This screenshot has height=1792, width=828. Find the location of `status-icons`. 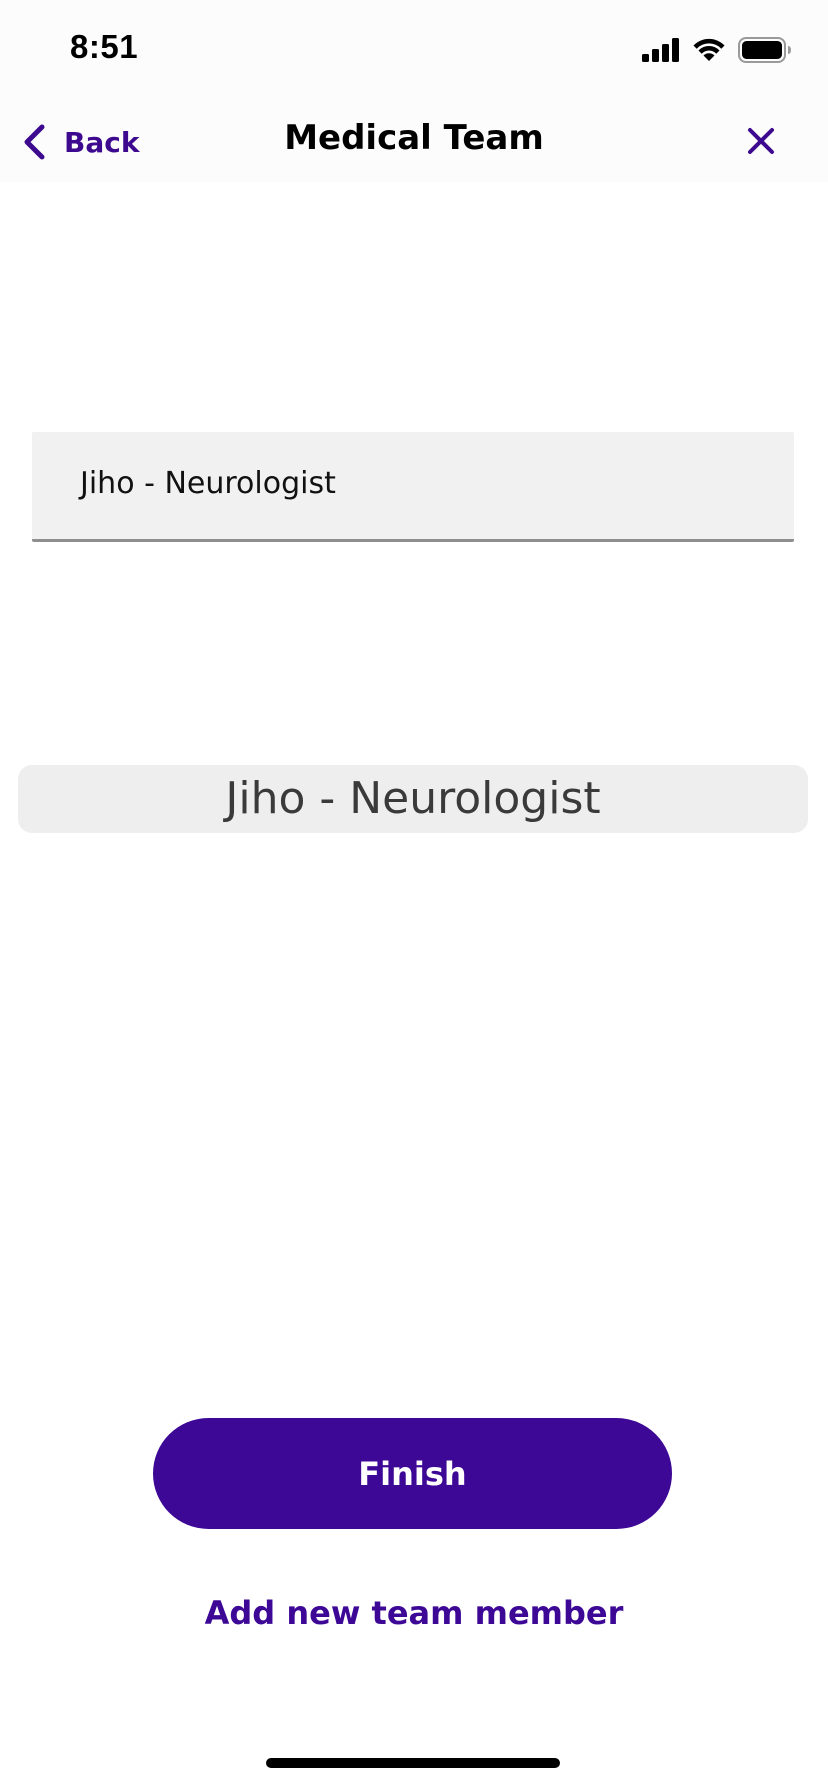

status-icons is located at coordinates (717, 50).